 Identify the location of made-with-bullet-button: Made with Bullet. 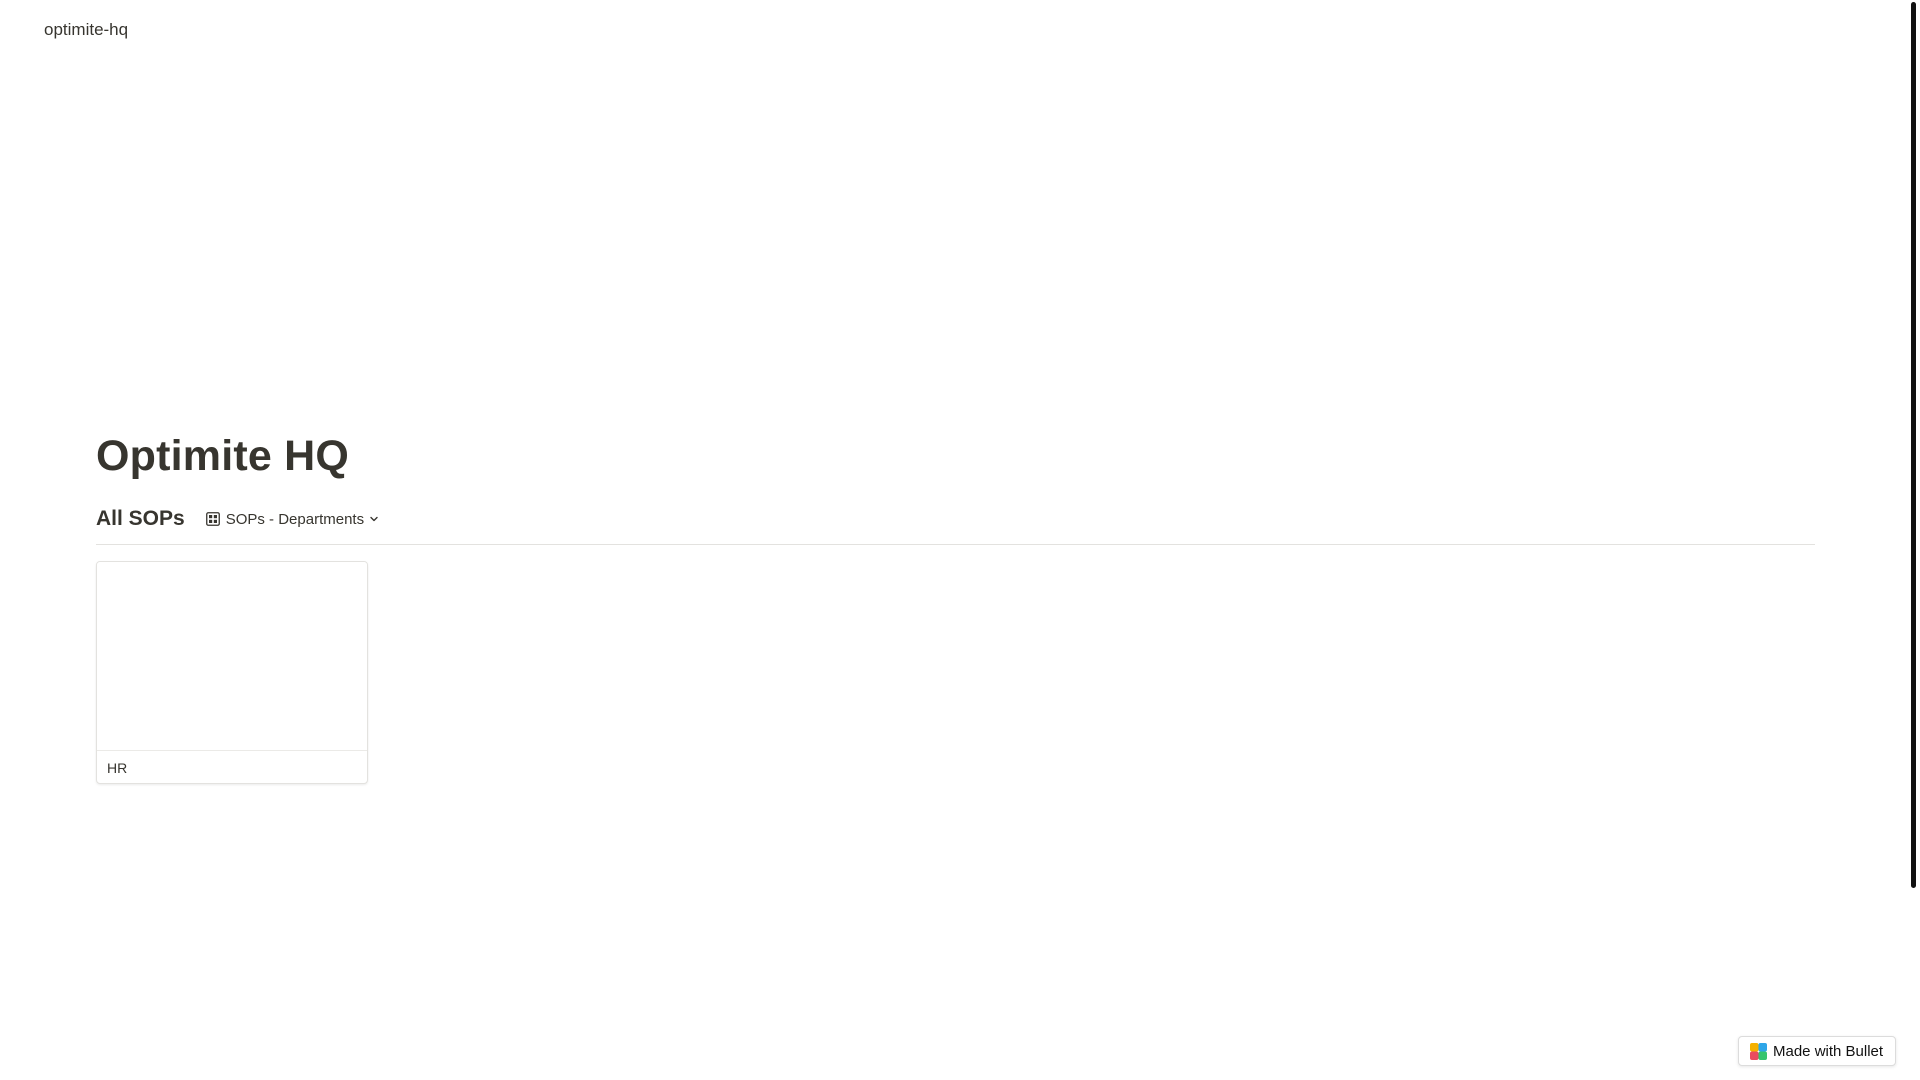
(1817, 1051).